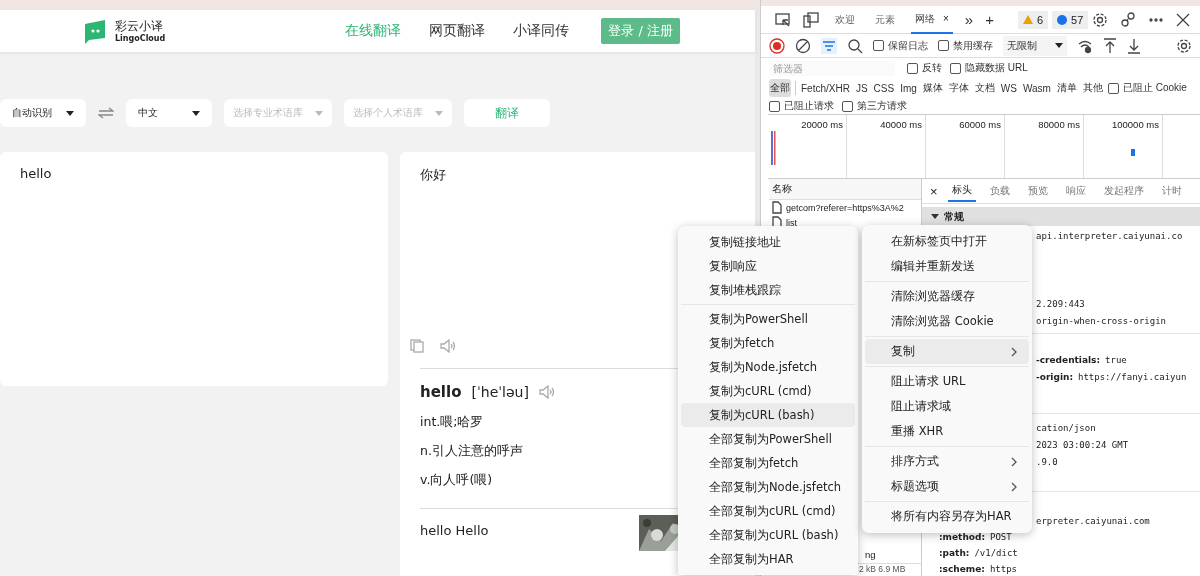 This screenshot has width=1200, height=576. I want to click on header-value: api.interpreter.caiyunai.co, so click(1109, 236).